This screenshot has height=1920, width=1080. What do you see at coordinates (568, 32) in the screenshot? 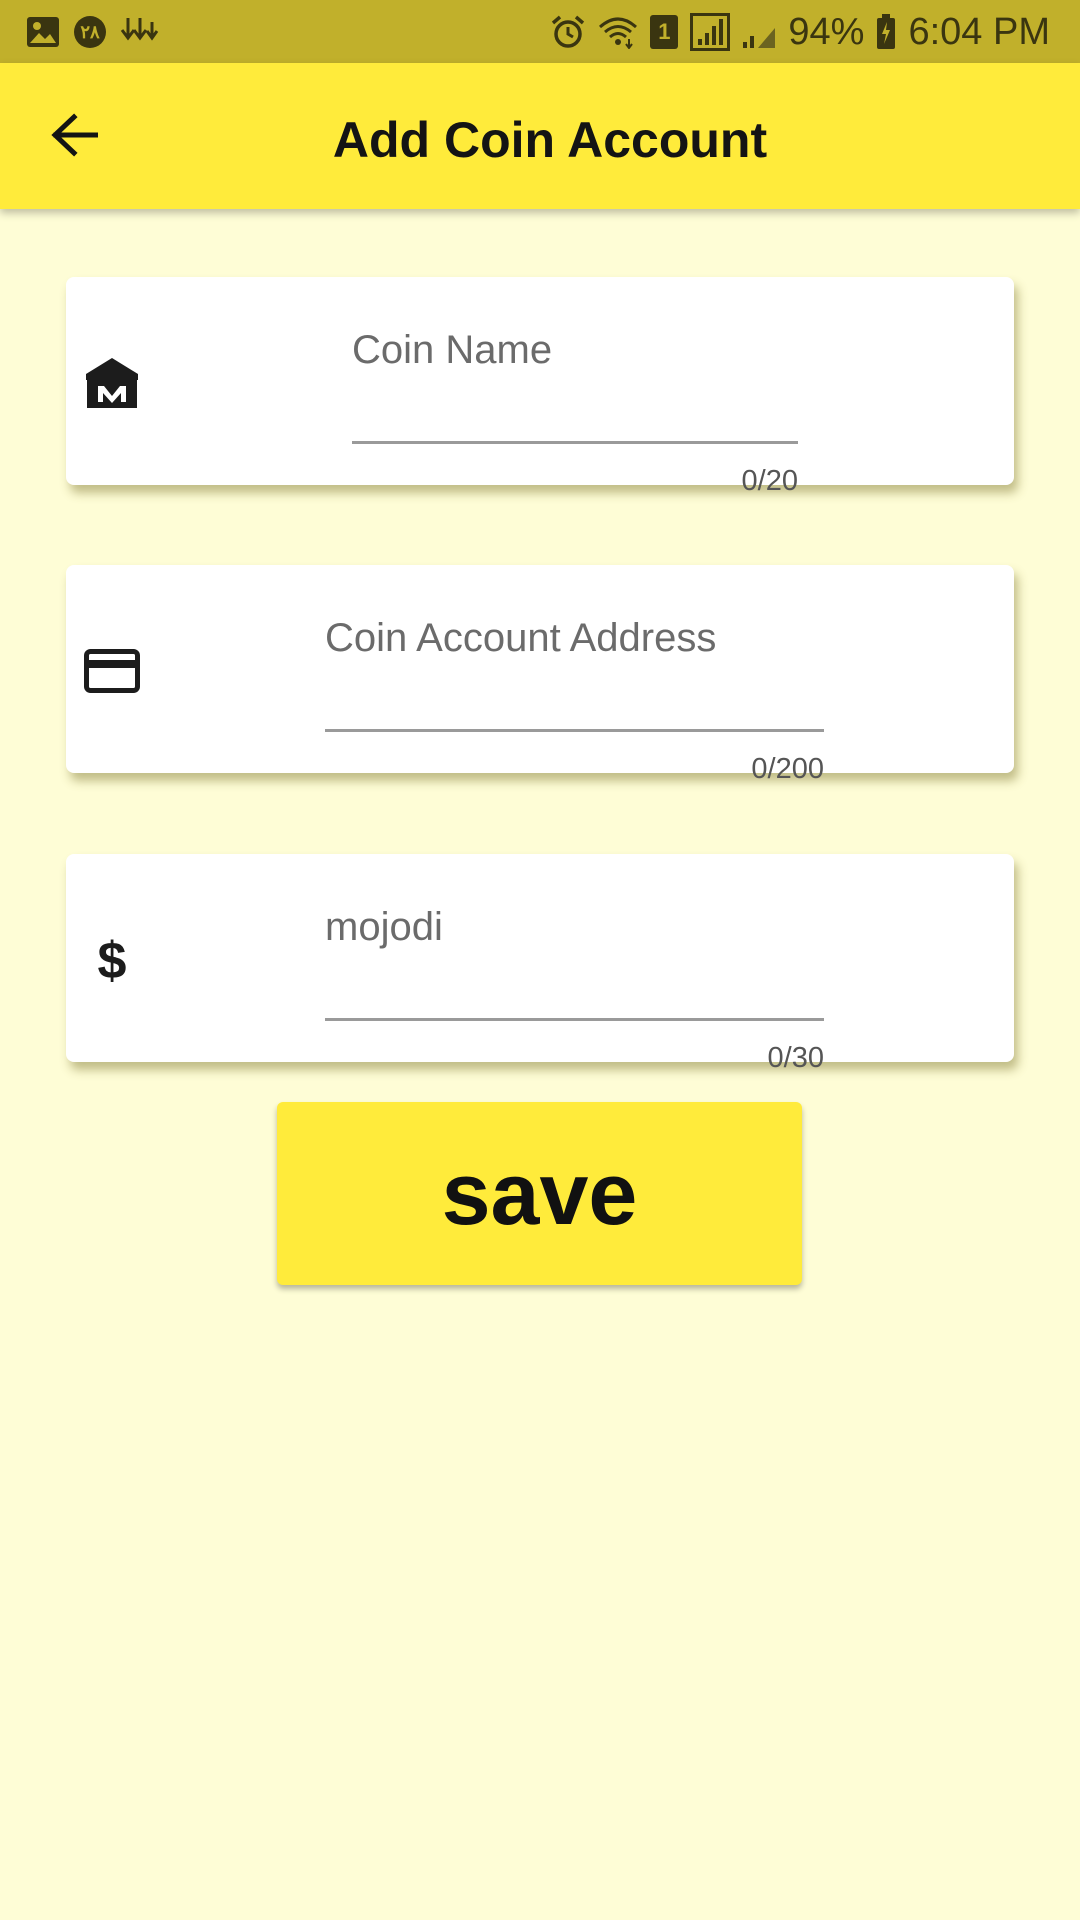
I see `alarm-icon` at bounding box center [568, 32].